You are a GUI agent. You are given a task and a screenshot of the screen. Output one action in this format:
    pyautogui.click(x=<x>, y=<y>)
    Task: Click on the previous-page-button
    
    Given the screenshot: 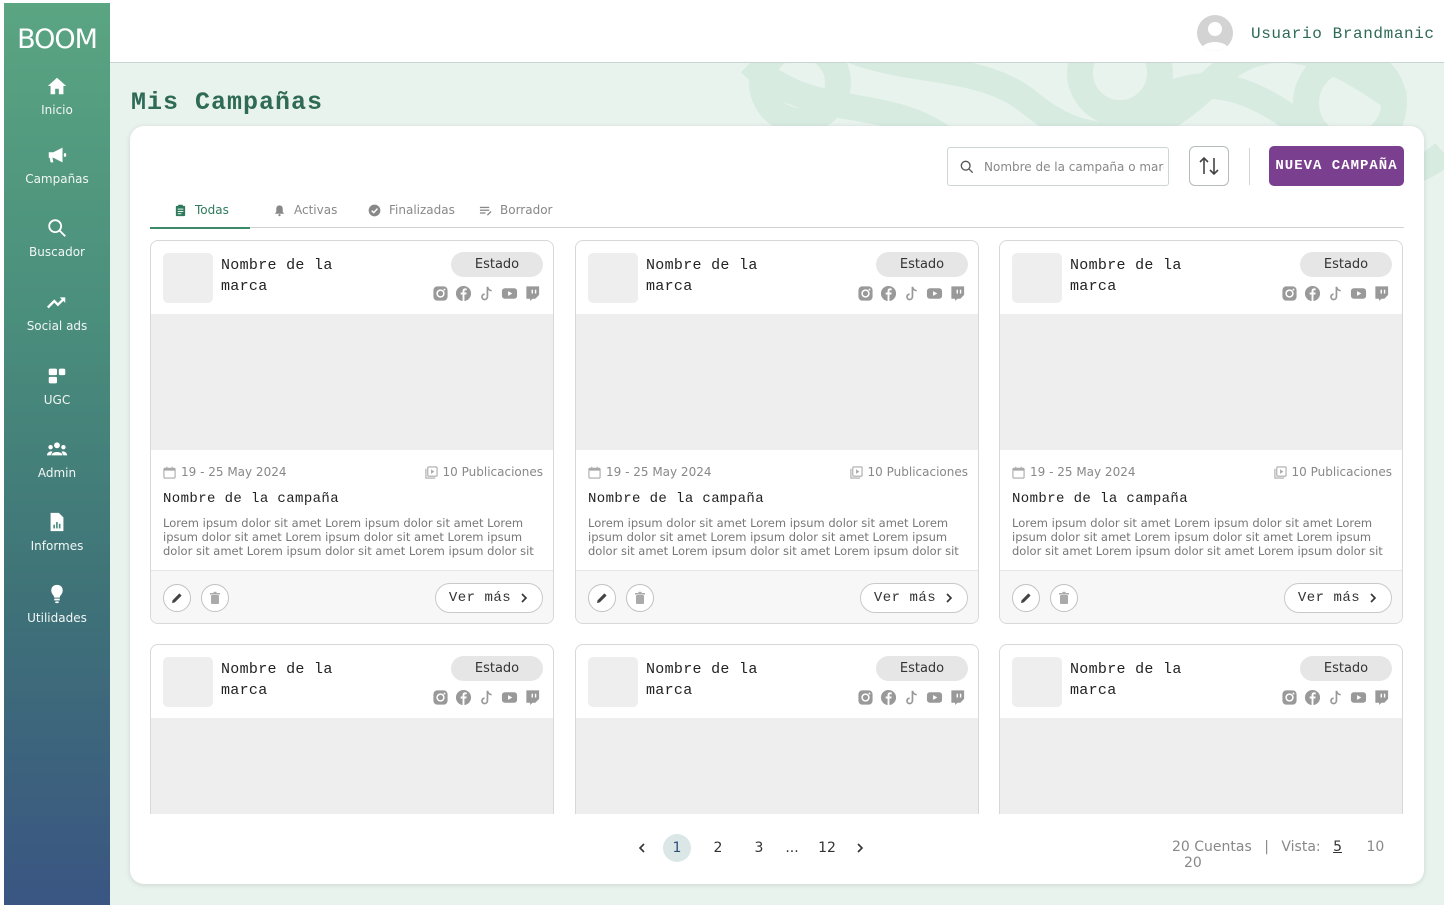 What is the action you would take?
    pyautogui.click(x=642, y=848)
    